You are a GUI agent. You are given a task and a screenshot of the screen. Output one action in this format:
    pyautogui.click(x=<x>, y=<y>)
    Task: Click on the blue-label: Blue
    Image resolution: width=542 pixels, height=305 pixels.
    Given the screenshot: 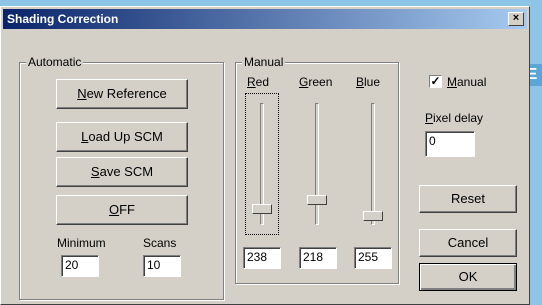 What is the action you would take?
    pyautogui.click(x=368, y=82)
    